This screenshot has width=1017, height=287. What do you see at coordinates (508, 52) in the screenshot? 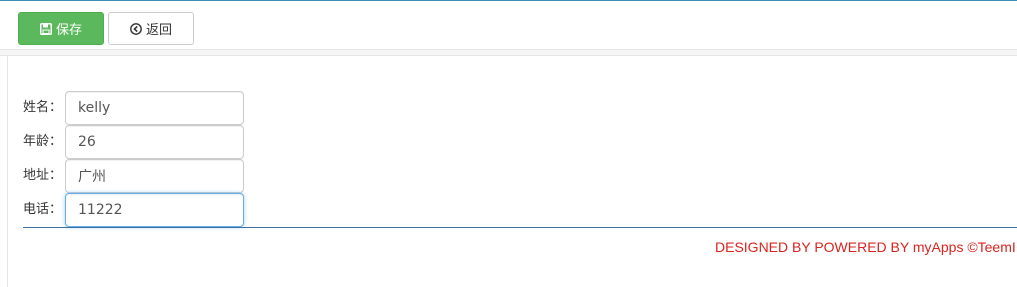
I see `toolbar-separator` at bounding box center [508, 52].